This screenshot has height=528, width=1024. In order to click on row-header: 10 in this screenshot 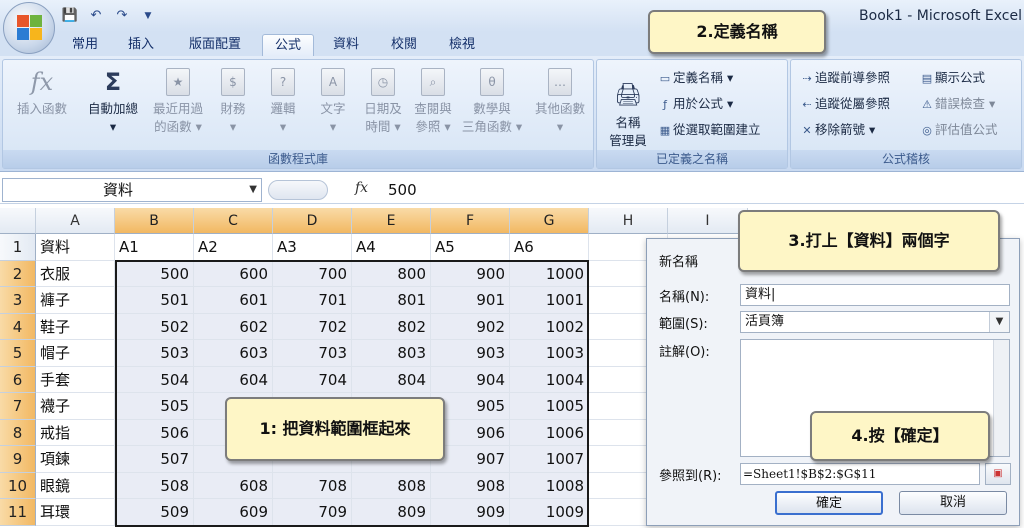, I will do `click(18, 485)`.